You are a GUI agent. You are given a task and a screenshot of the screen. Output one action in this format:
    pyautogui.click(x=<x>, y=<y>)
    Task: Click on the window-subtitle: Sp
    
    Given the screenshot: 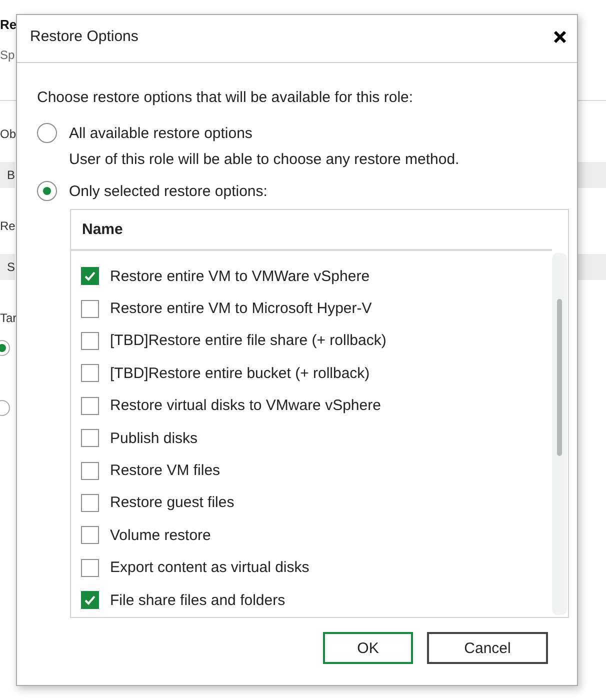 What is the action you would take?
    pyautogui.click(x=7, y=55)
    